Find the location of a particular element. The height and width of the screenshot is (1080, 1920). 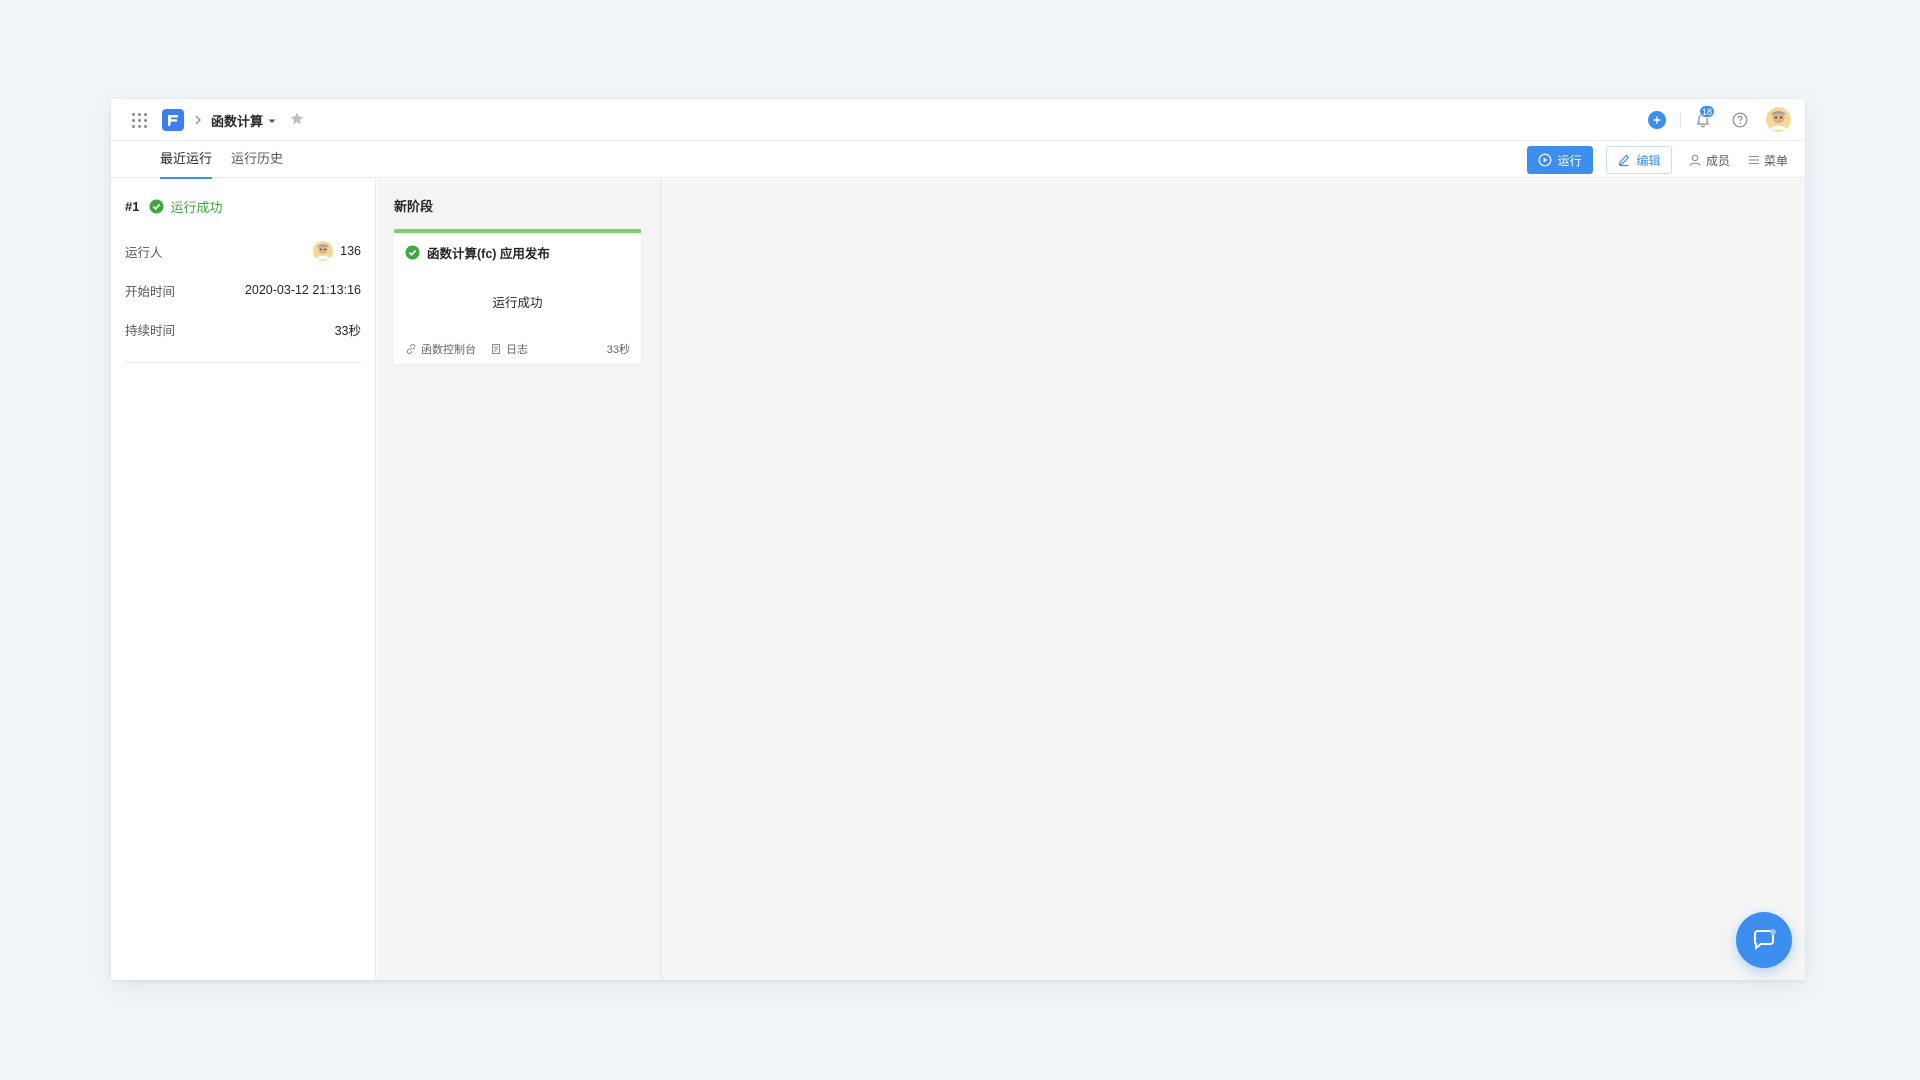

runner-name: 136 is located at coordinates (350, 251).